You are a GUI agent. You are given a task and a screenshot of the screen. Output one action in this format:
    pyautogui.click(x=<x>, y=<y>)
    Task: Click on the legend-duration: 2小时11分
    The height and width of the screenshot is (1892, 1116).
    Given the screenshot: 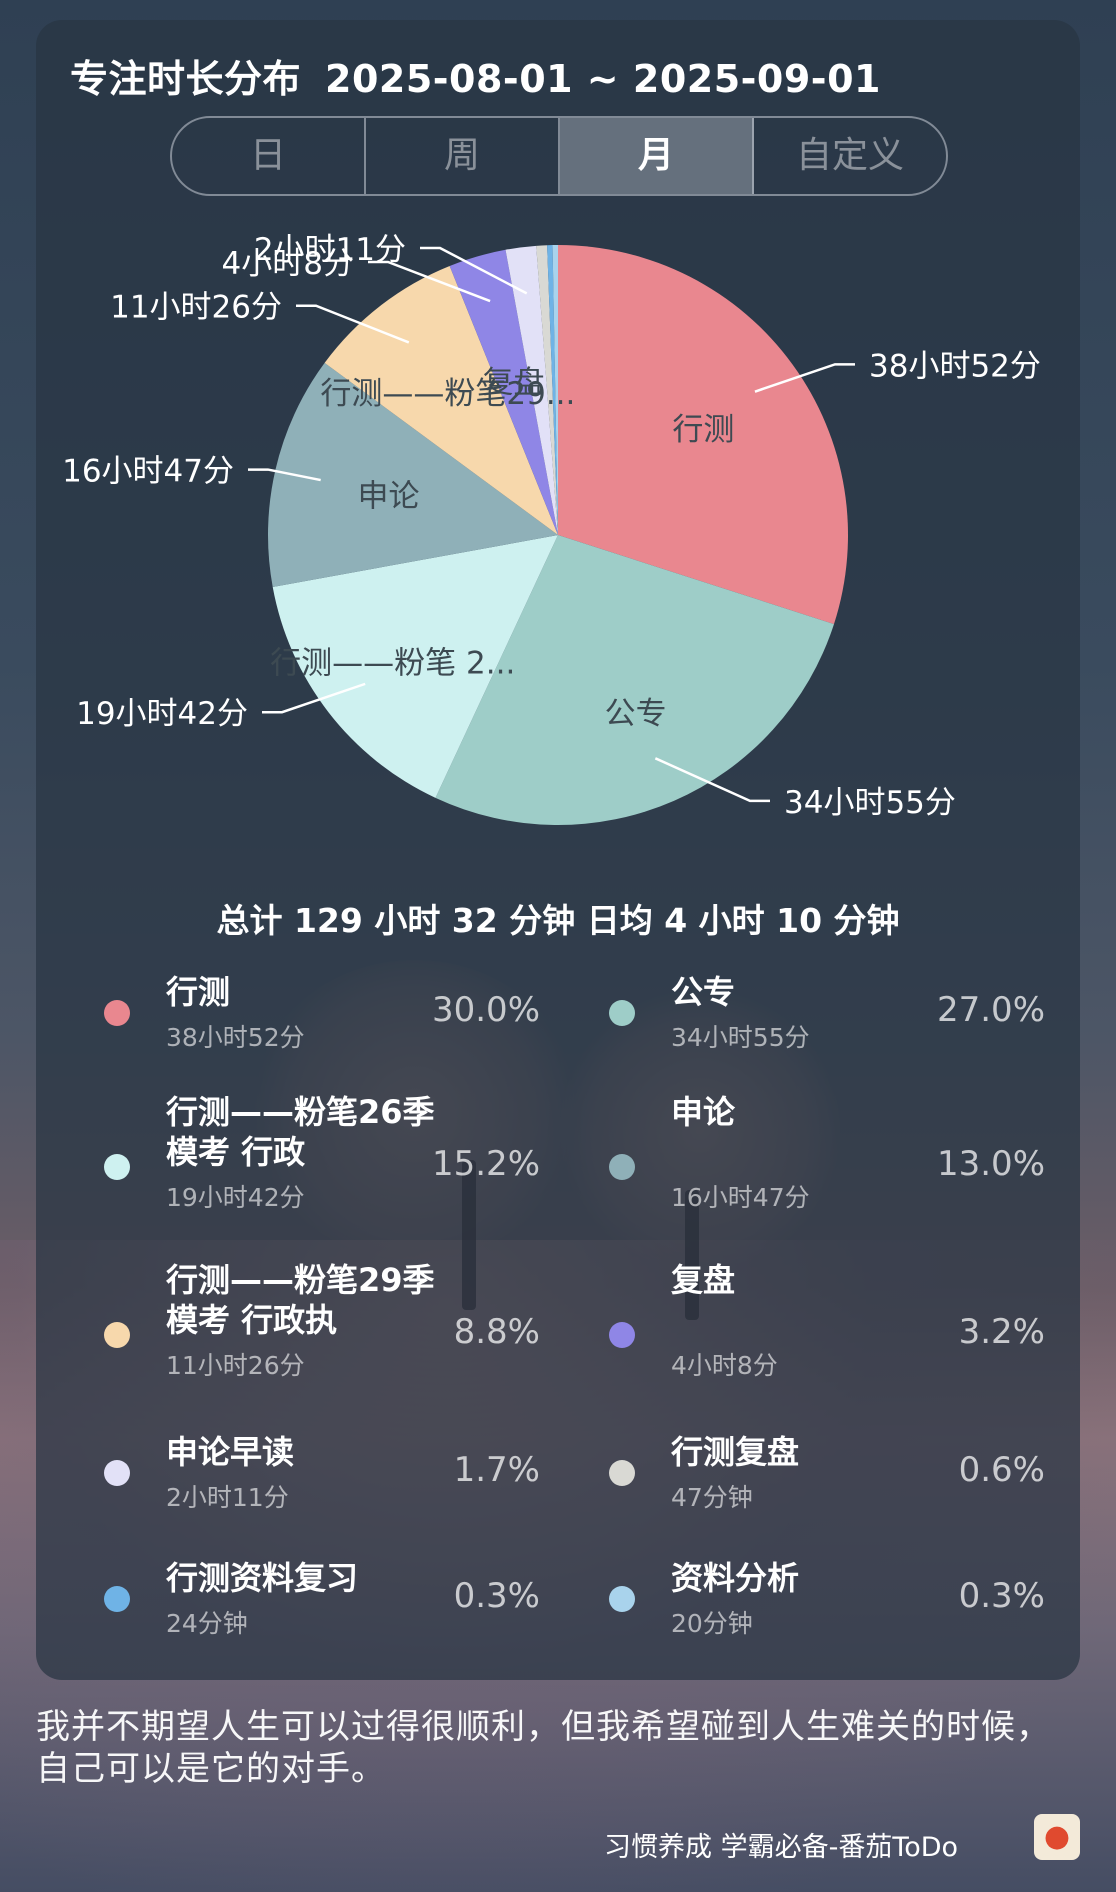 What is the action you would take?
    pyautogui.click(x=227, y=1497)
    